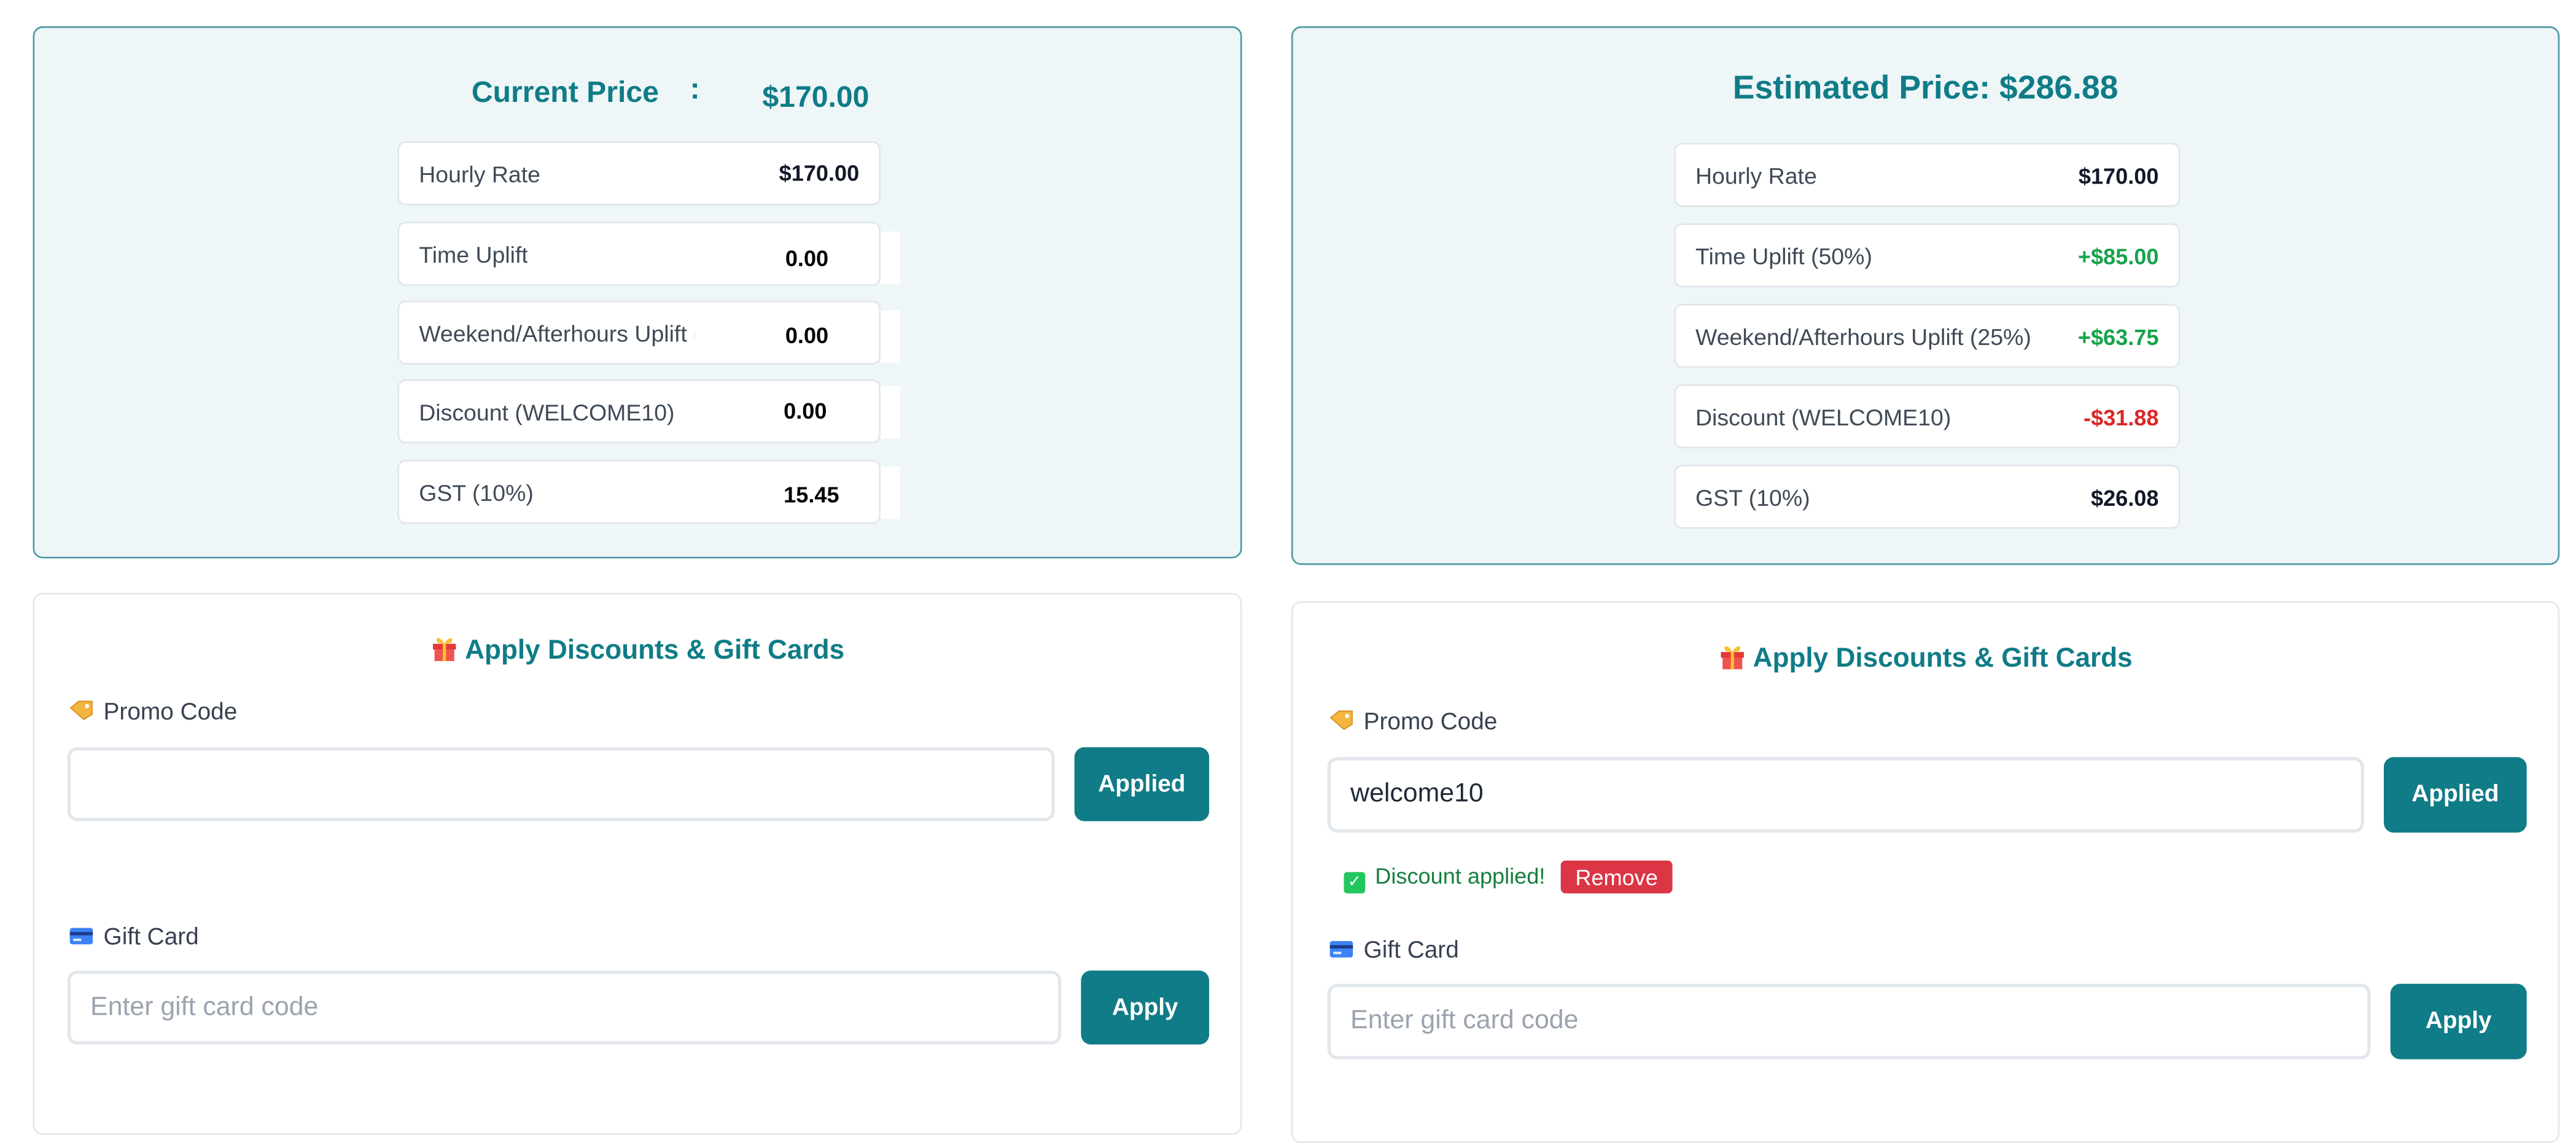 The image size is (2576, 1143). What do you see at coordinates (1863, 337) in the screenshot?
I see `row-label: Weekend/Afterhours Uplift (25%)` at bounding box center [1863, 337].